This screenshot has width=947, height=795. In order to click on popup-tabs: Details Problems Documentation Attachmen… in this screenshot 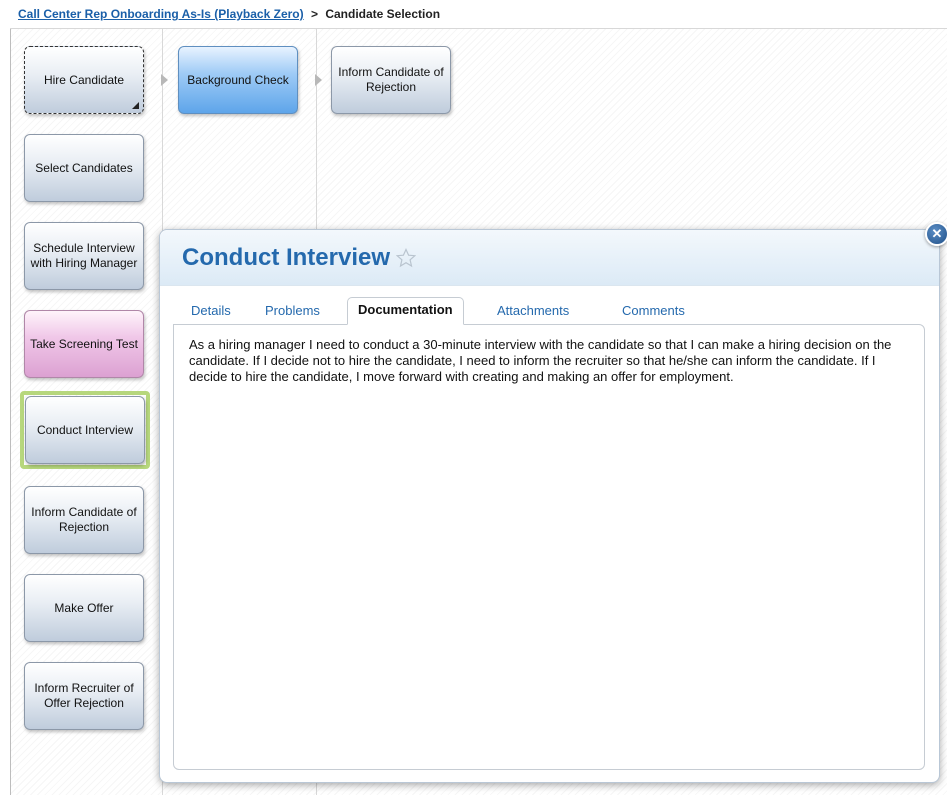, I will do `click(550, 311)`.